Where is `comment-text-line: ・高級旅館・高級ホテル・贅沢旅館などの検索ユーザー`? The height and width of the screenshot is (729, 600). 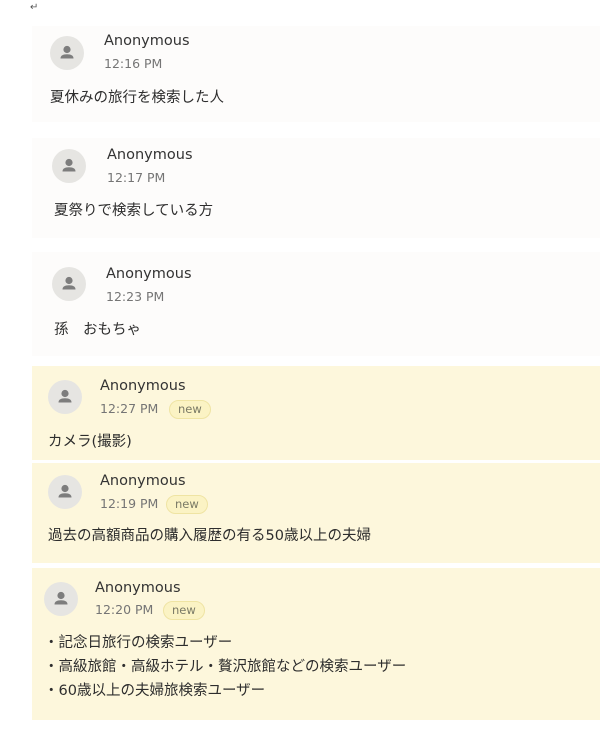
comment-text-line: ・高級旅館・高級ホテル・贅沢旅館などの検索ユーザー is located at coordinates (225, 667).